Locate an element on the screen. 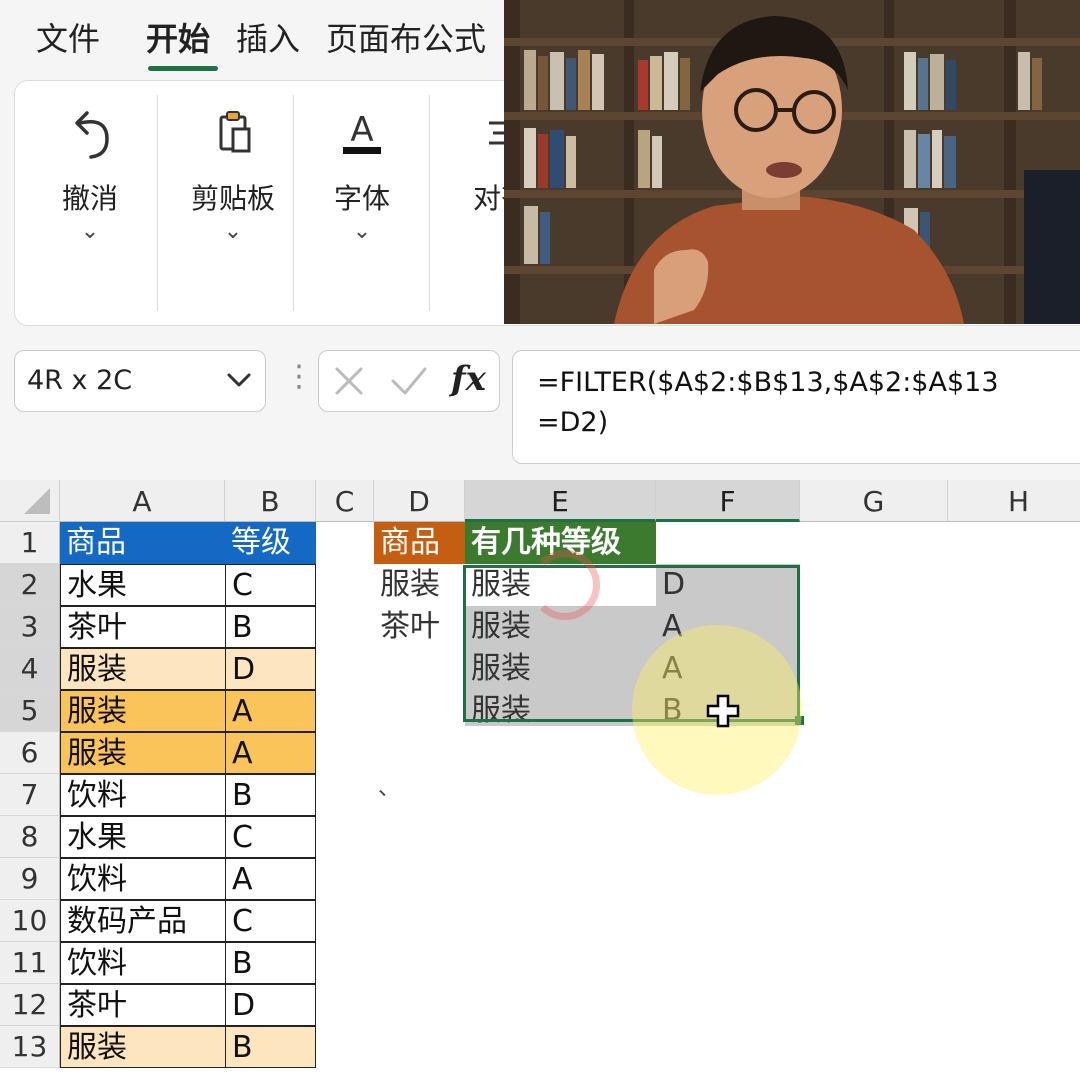 The height and width of the screenshot is (1080, 1080). row-header-7: 7 is located at coordinates (30, 795).